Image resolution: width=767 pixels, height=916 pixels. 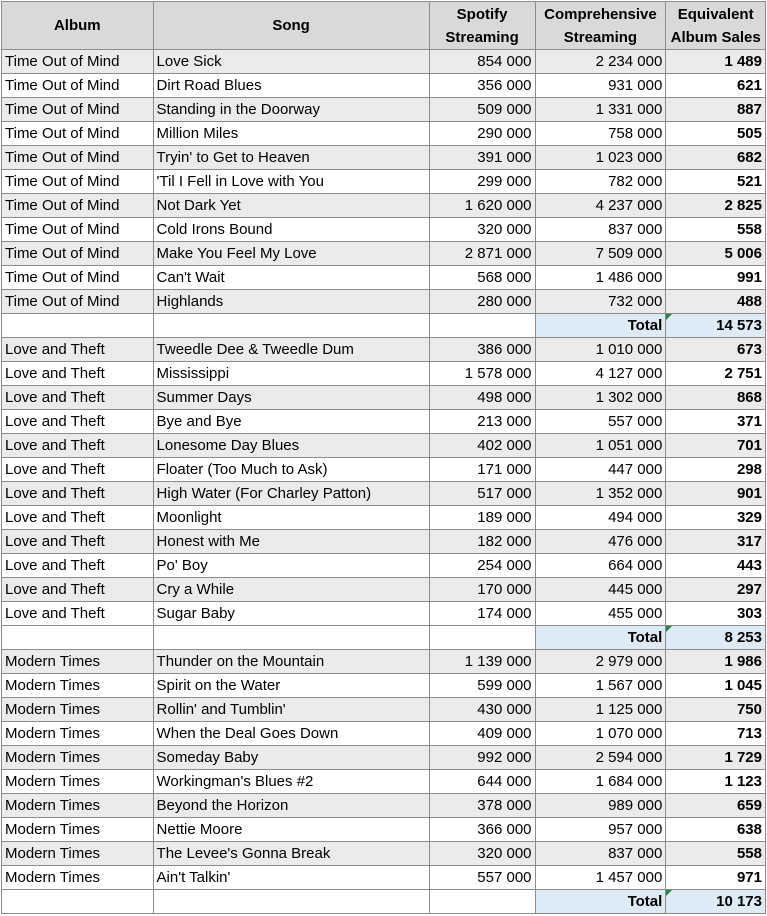 What do you see at coordinates (482, 493) in the screenshot?
I see `spotify-streaming-cell: 517 000` at bounding box center [482, 493].